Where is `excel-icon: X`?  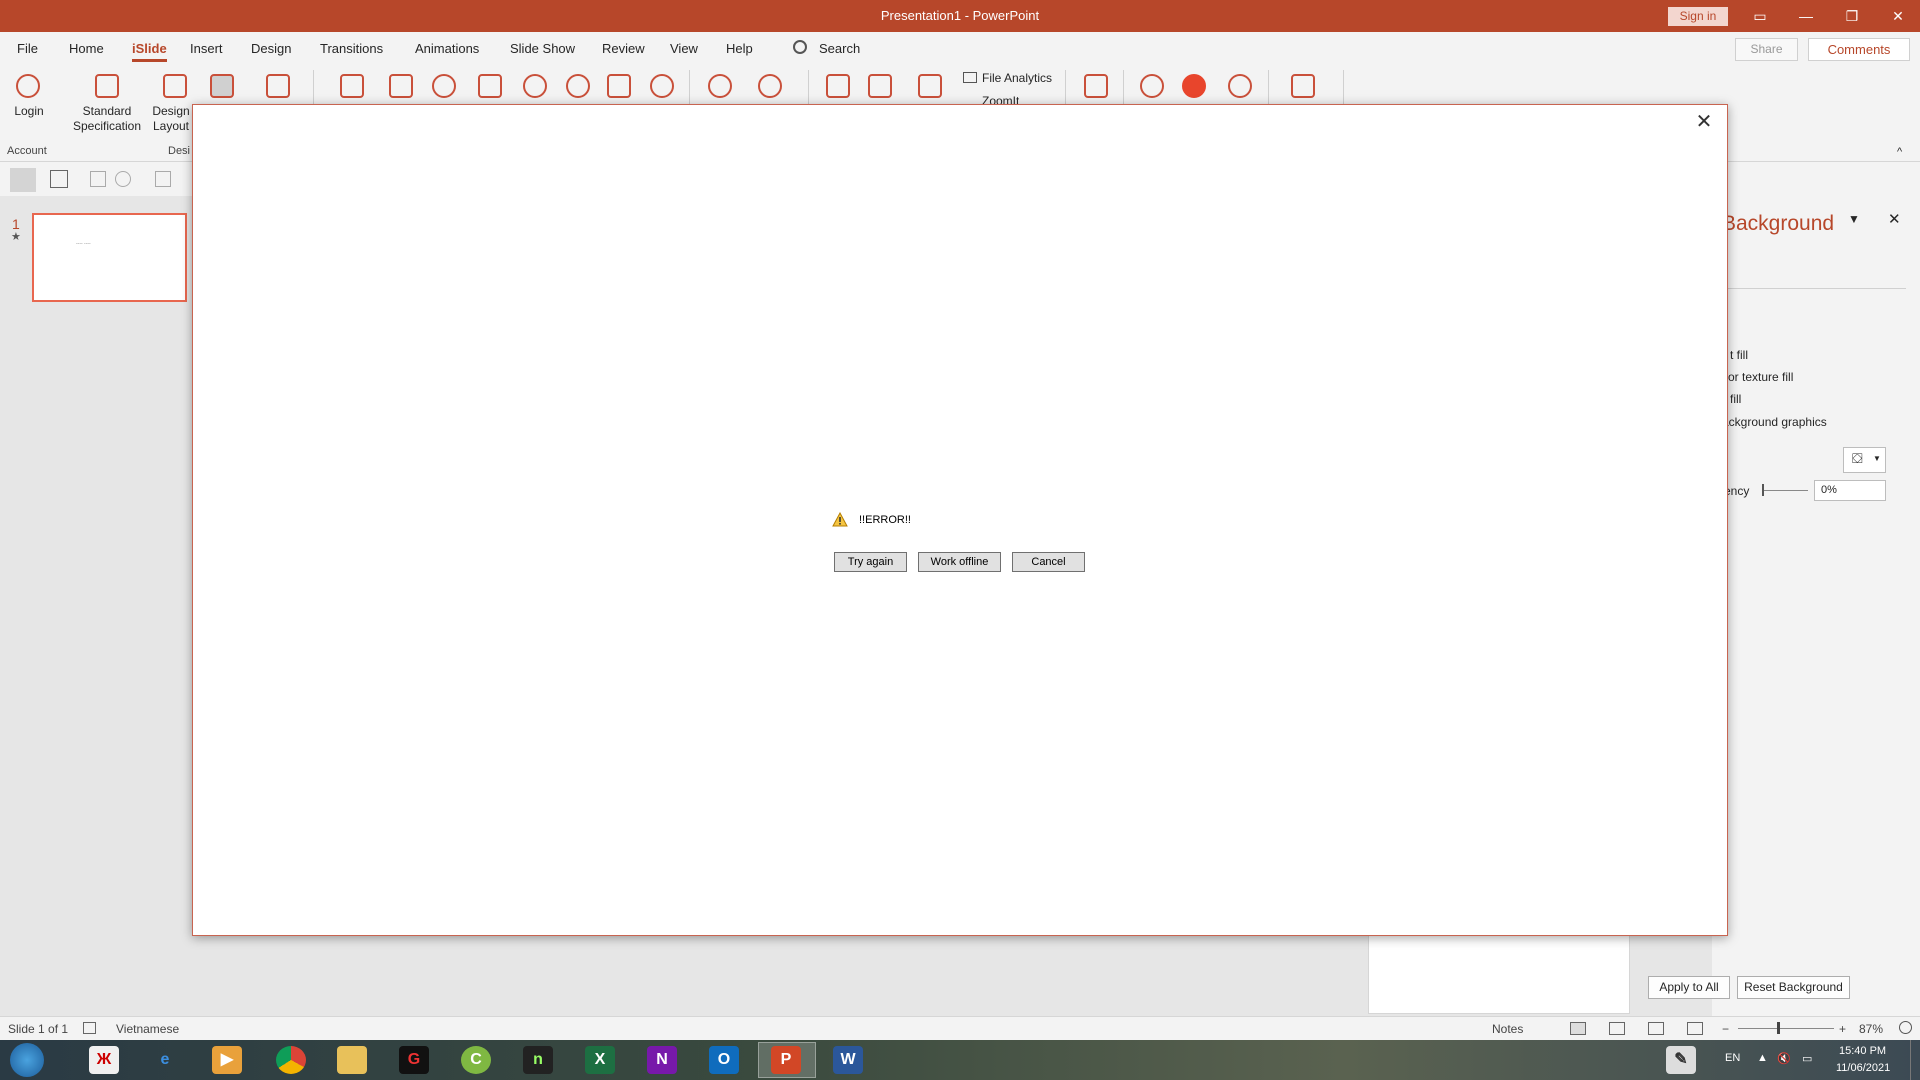
excel-icon: X is located at coordinates (600, 1060).